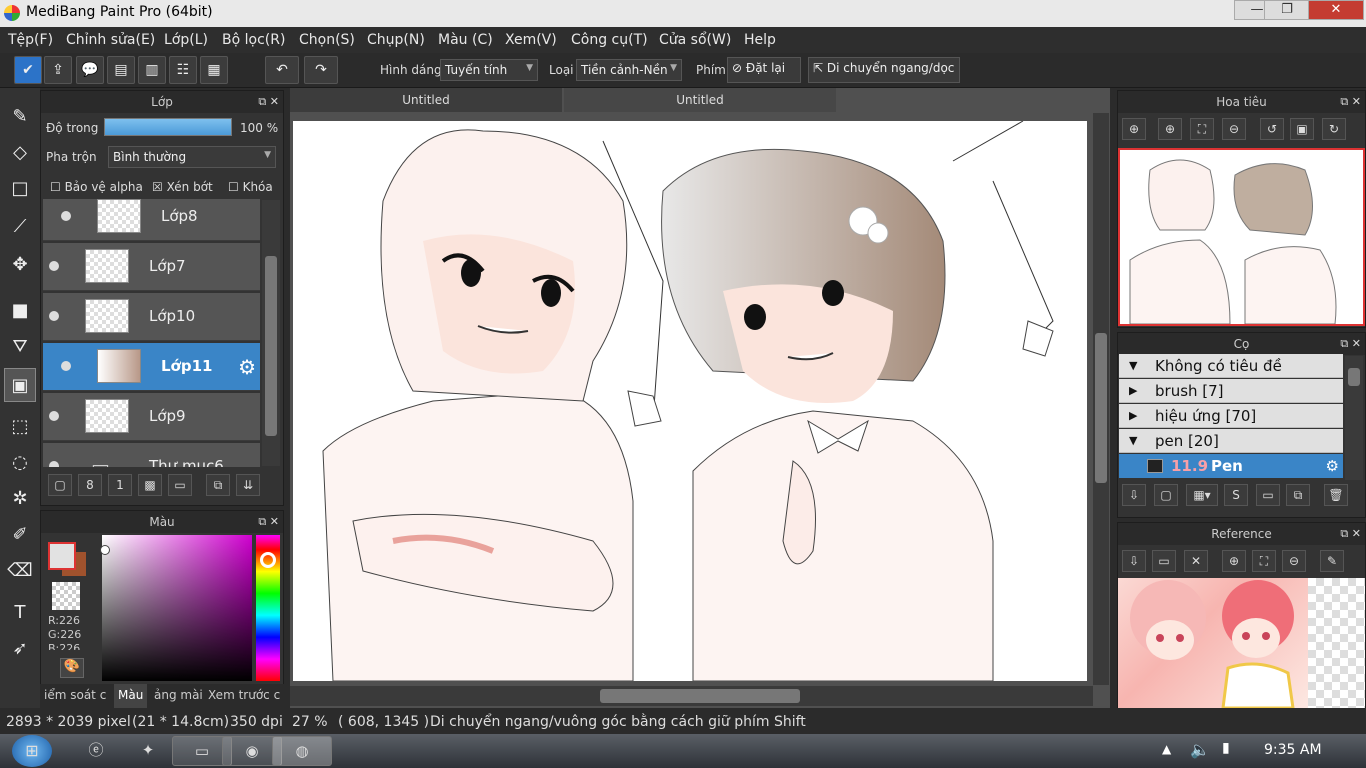  I want to click on brush-group-brush: ▶ brush [7], so click(1231, 391).